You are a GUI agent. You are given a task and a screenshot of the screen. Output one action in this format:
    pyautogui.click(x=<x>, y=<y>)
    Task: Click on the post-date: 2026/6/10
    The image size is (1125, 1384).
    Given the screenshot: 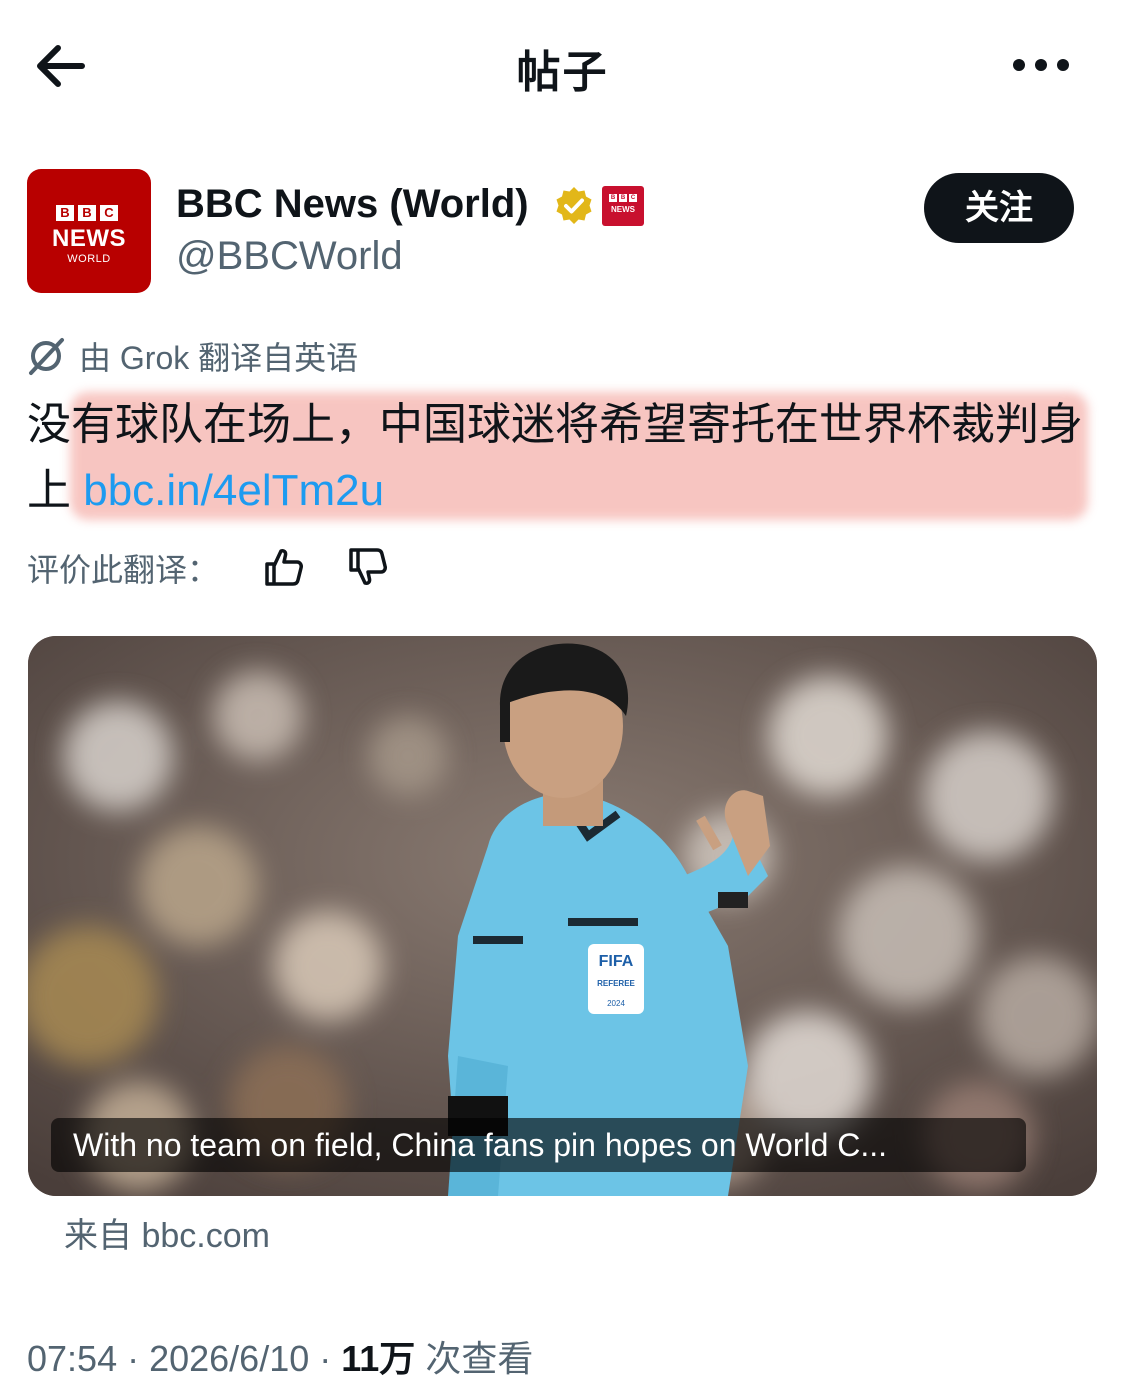 What is the action you would take?
    pyautogui.click(x=229, y=1358)
    